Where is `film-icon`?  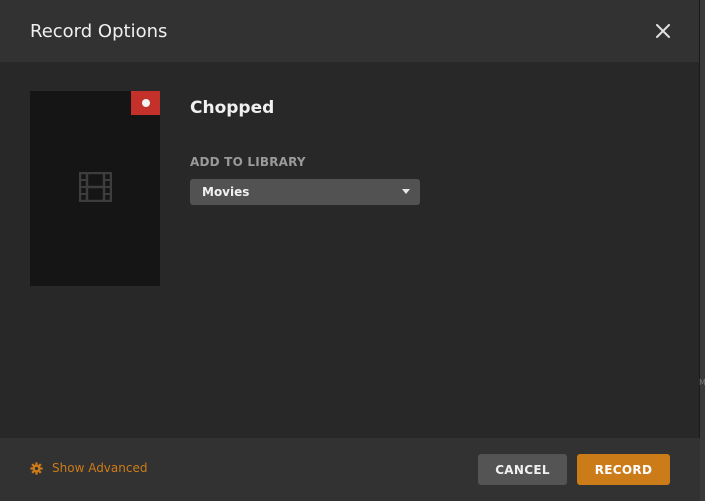
film-icon is located at coordinates (95, 188).